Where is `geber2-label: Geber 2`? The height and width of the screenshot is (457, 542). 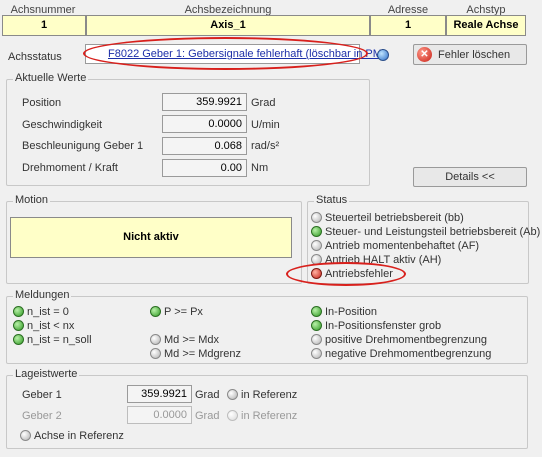 geber2-label: Geber 2 is located at coordinates (42, 416).